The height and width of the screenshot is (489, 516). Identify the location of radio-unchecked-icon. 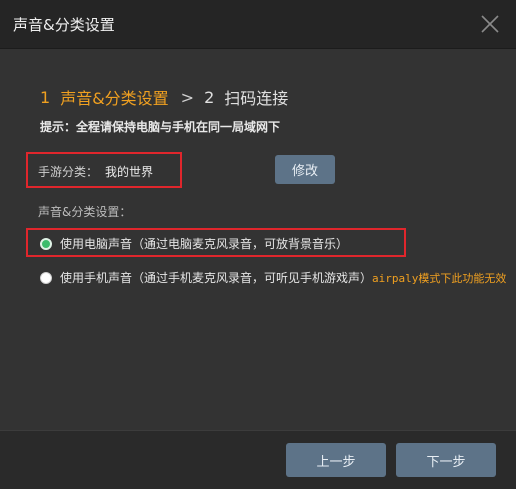
(46, 277).